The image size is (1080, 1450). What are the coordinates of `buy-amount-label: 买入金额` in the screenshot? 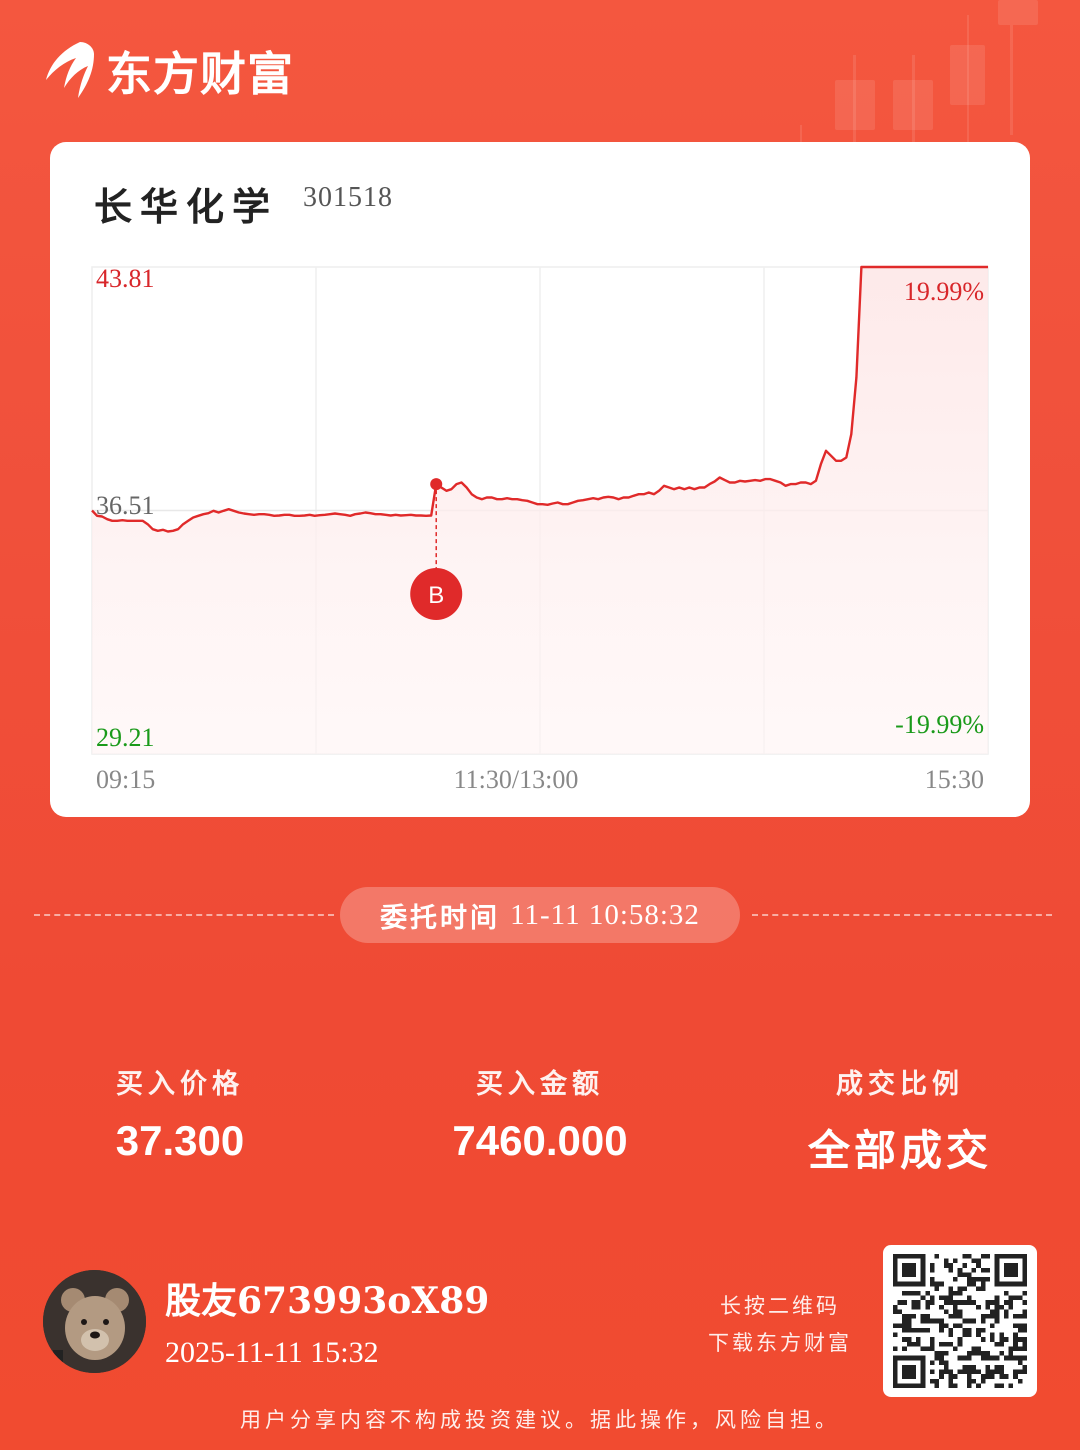 It's located at (540, 1084).